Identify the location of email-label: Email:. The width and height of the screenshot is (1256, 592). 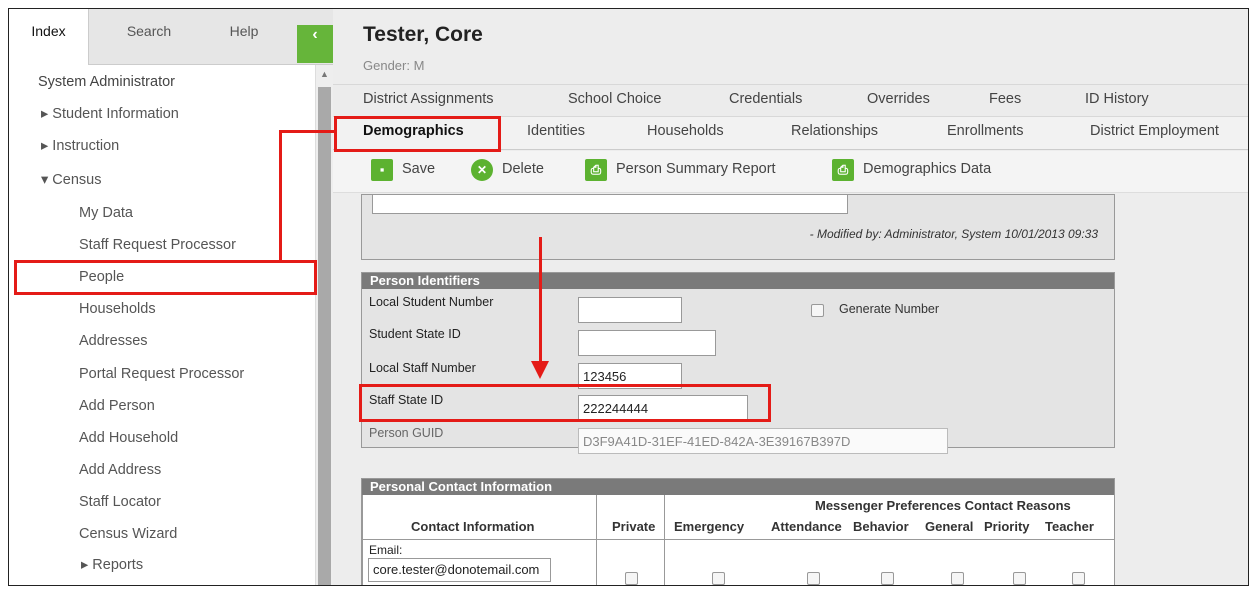
(386, 550).